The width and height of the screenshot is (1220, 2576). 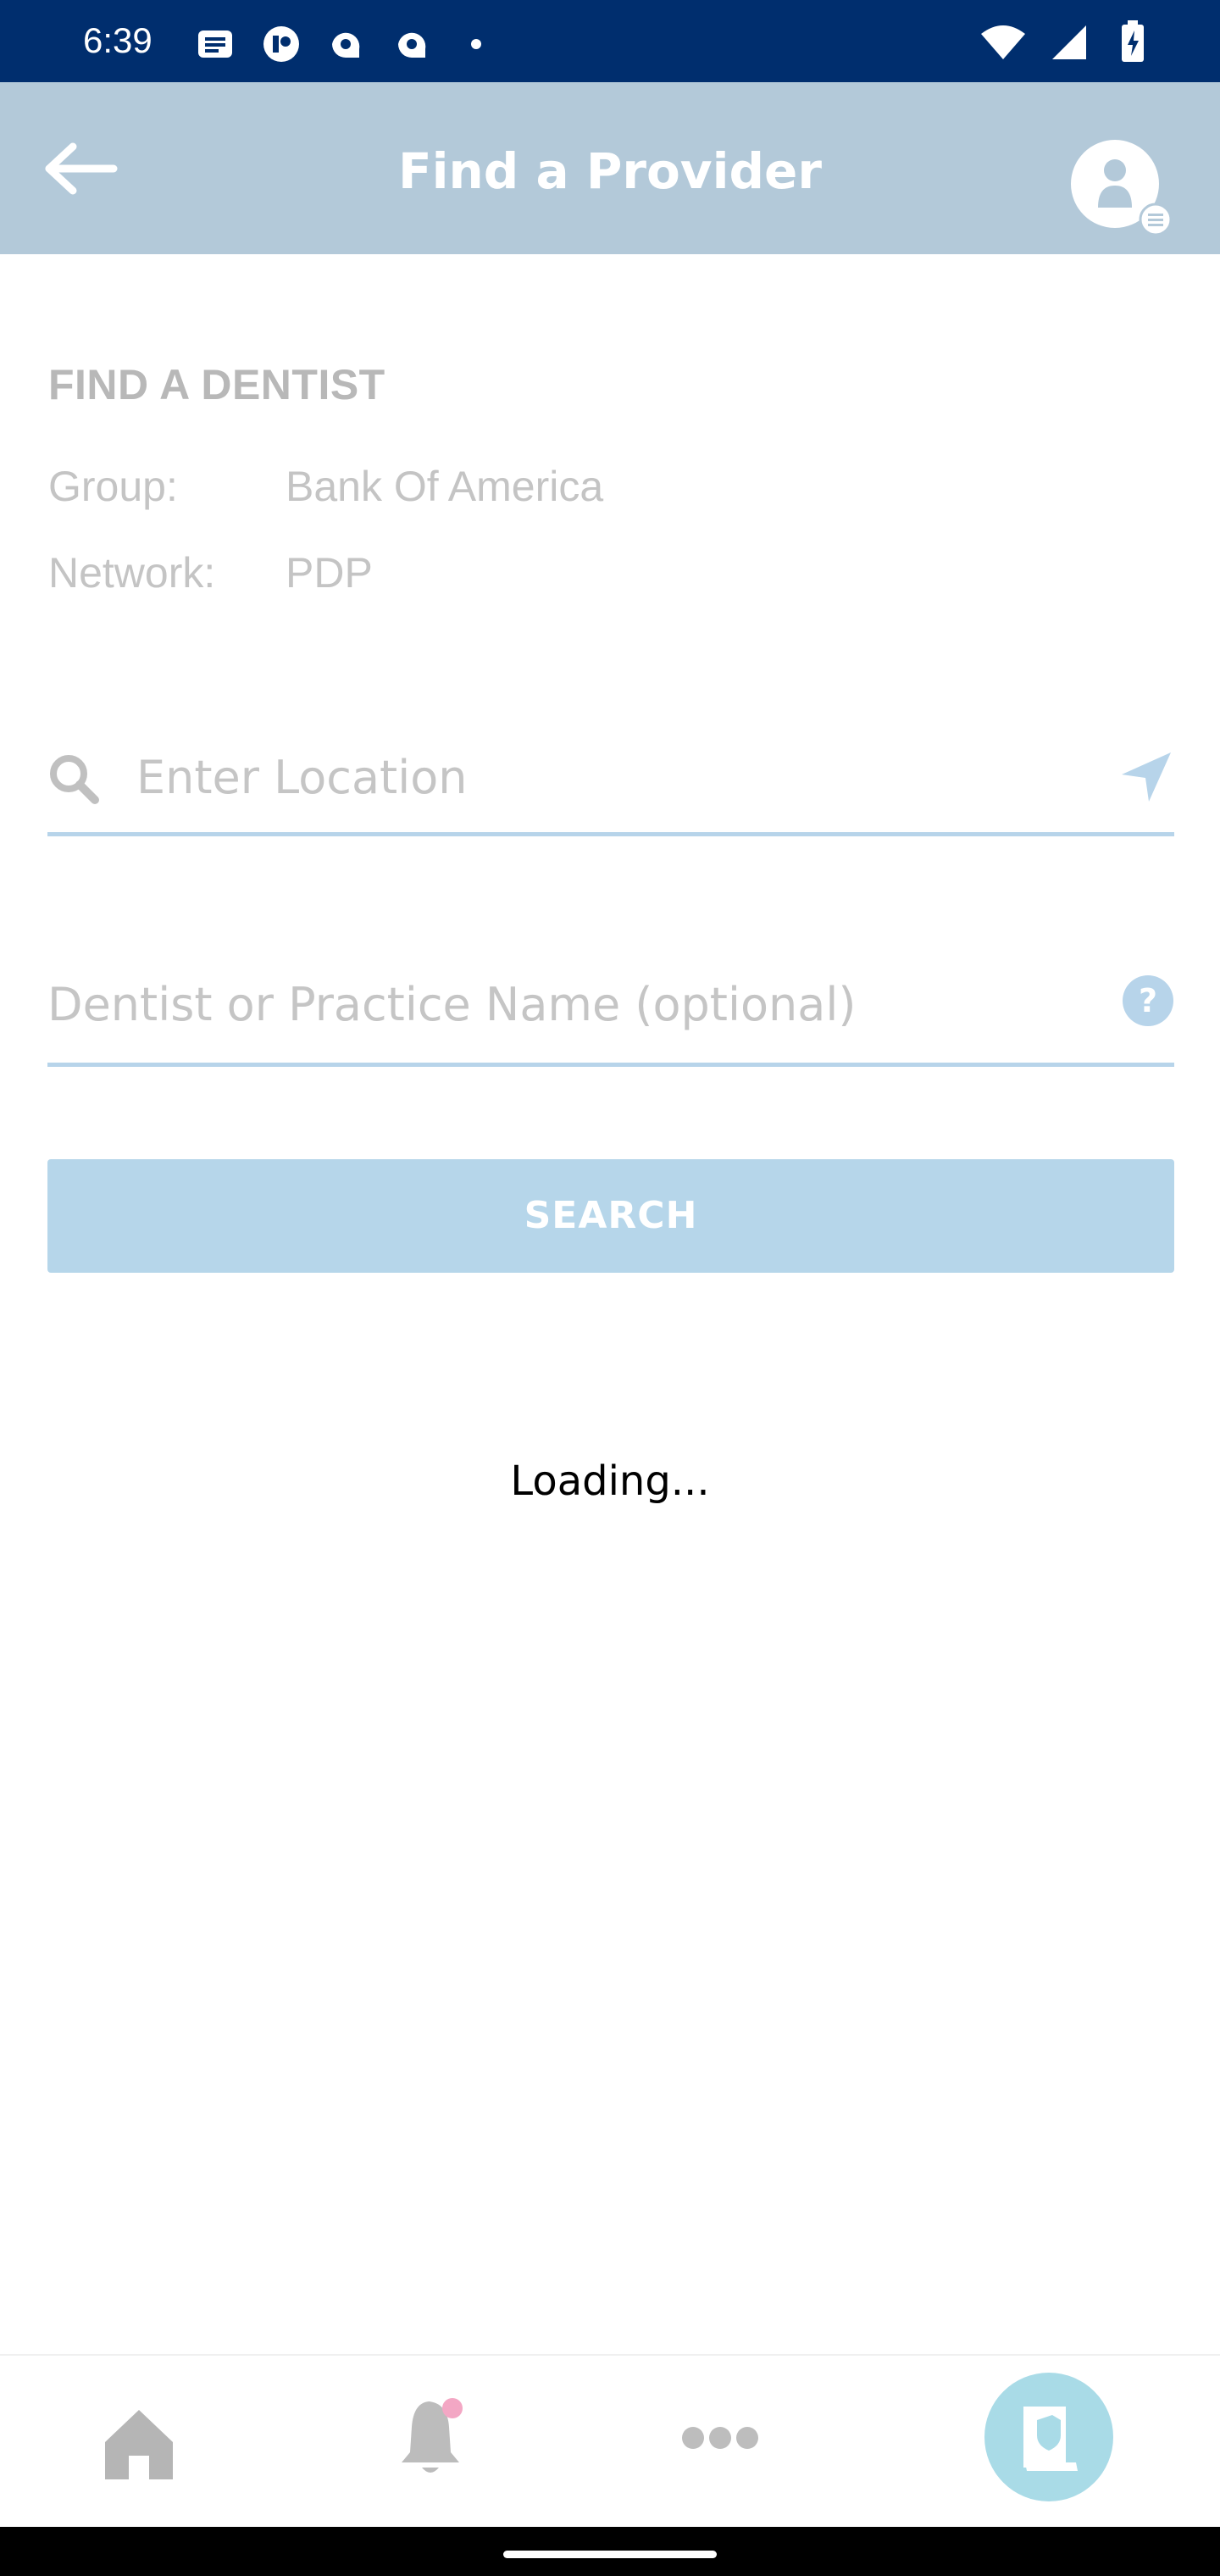 I want to click on location-input: Enter Location, so click(x=610, y=792).